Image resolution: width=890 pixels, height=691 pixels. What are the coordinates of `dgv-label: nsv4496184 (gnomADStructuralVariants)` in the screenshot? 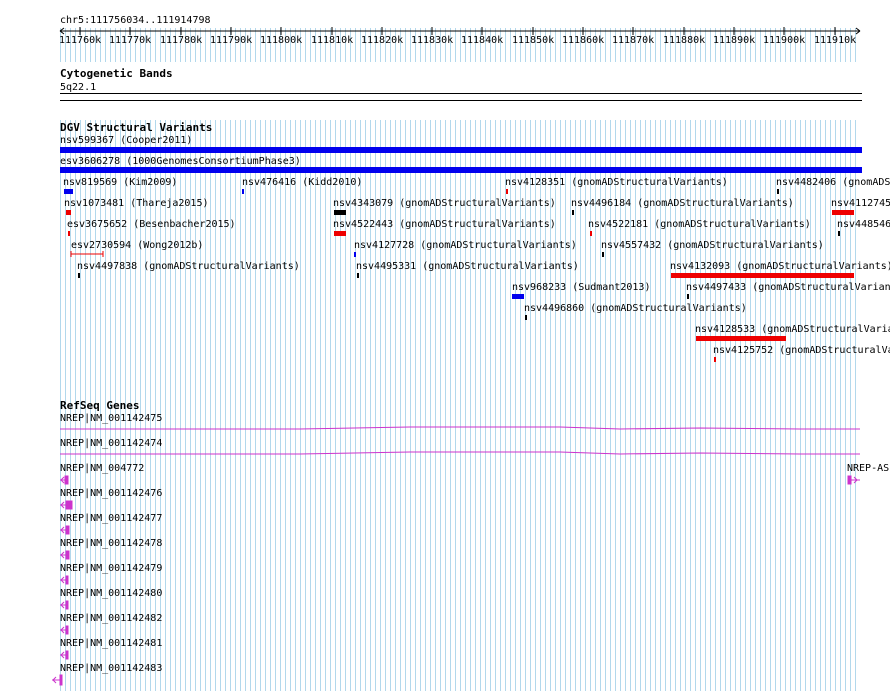 It's located at (682, 203).